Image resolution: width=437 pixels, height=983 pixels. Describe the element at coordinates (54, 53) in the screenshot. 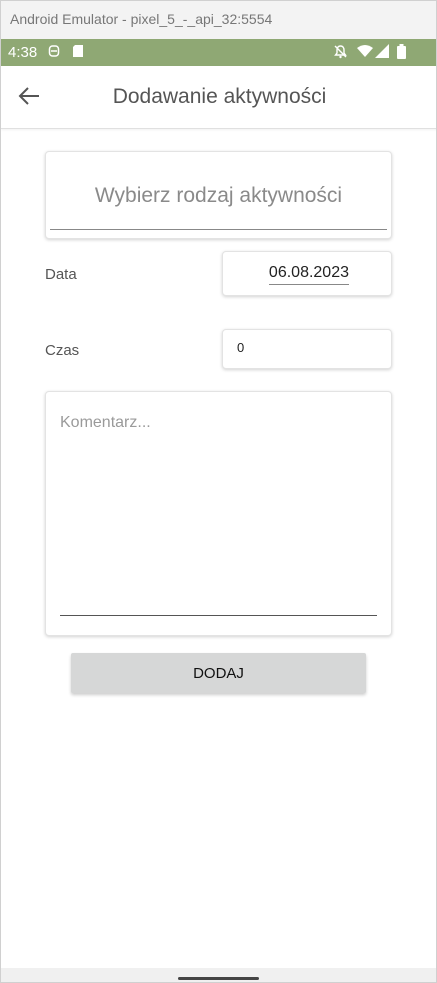

I see `sync-icon` at that location.